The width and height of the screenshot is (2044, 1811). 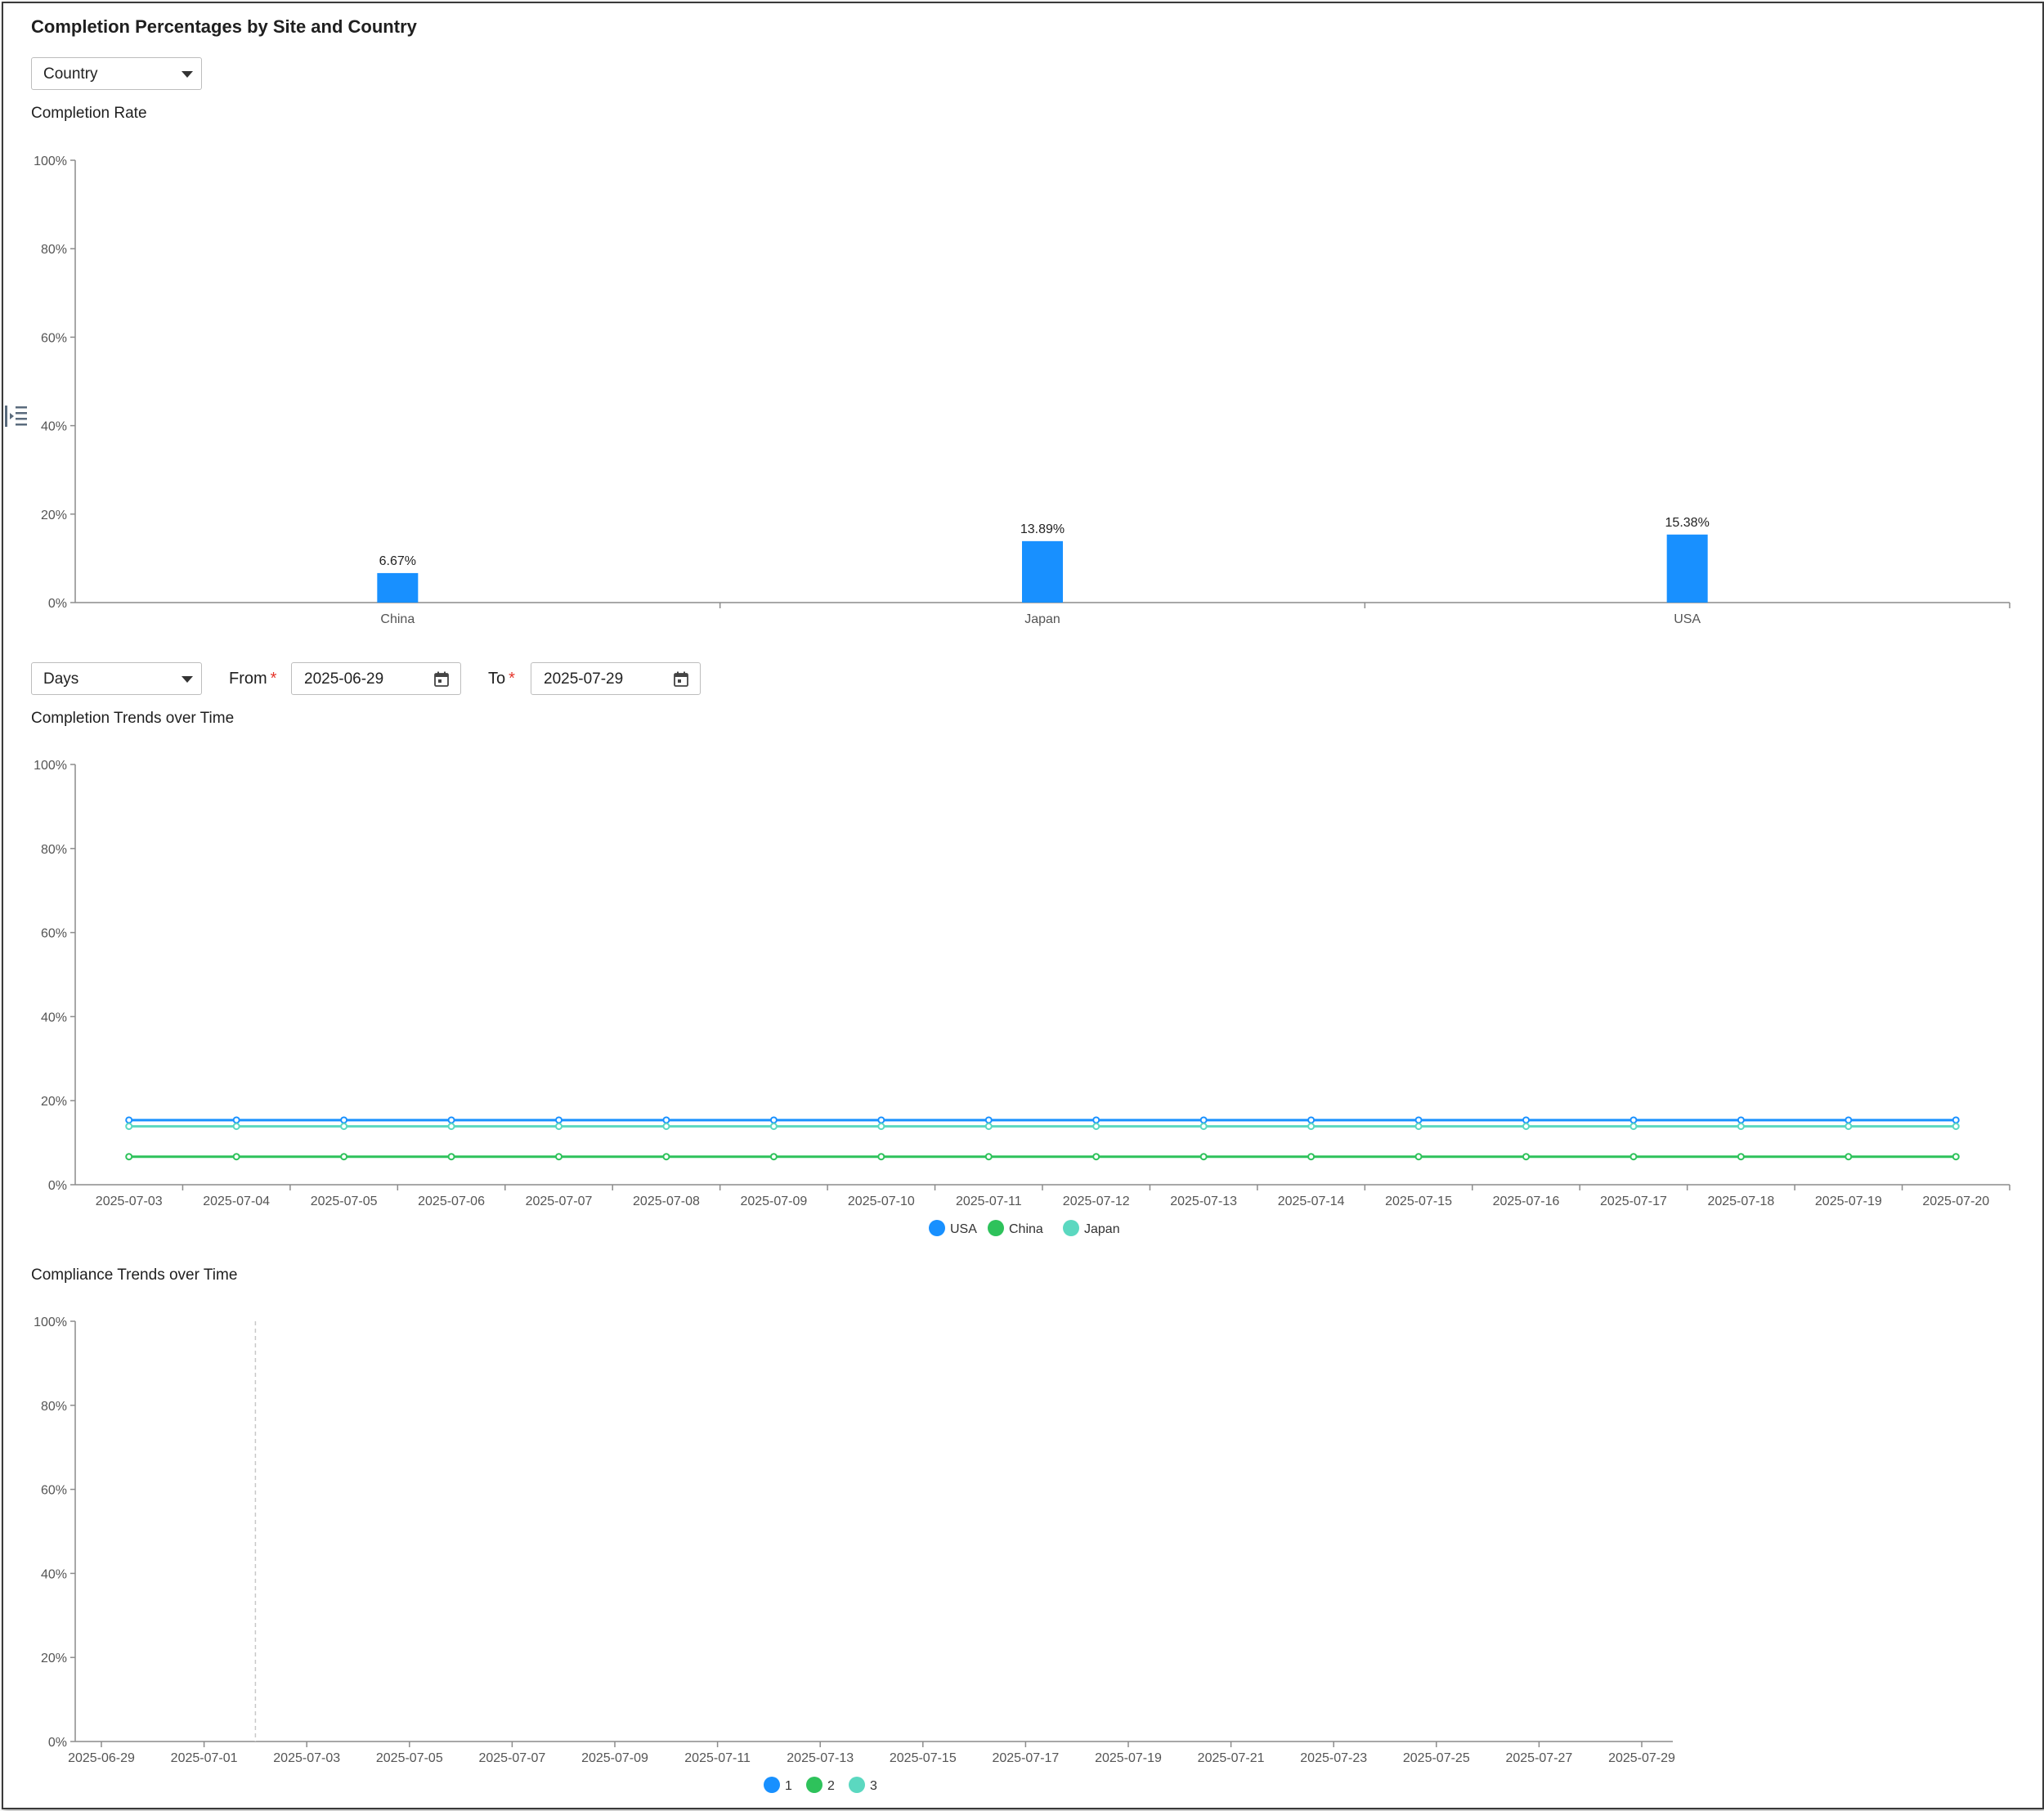 What do you see at coordinates (1042, 619) in the screenshot?
I see `x-tick-label: Japan` at bounding box center [1042, 619].